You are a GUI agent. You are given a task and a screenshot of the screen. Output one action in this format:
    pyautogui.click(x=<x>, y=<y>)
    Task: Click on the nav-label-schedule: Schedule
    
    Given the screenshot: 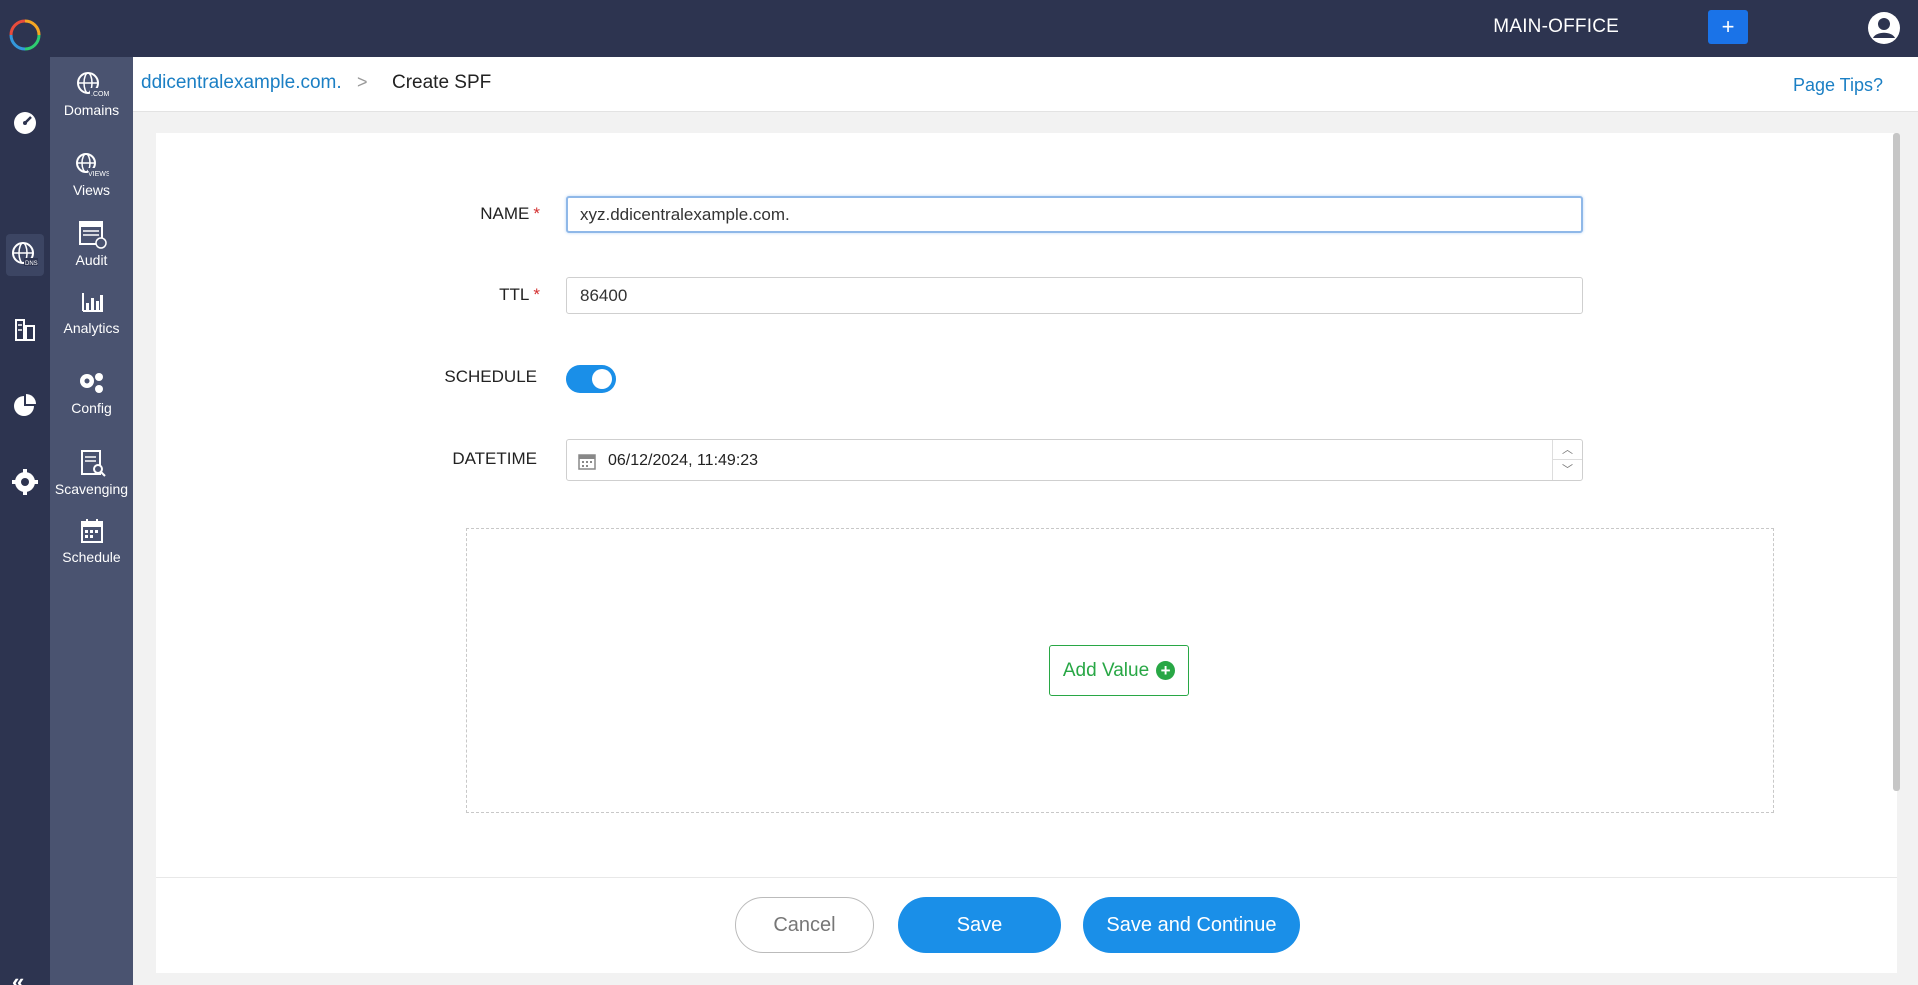 What is the action you would take?
    pyautogui.click(x=91, y=557)
    